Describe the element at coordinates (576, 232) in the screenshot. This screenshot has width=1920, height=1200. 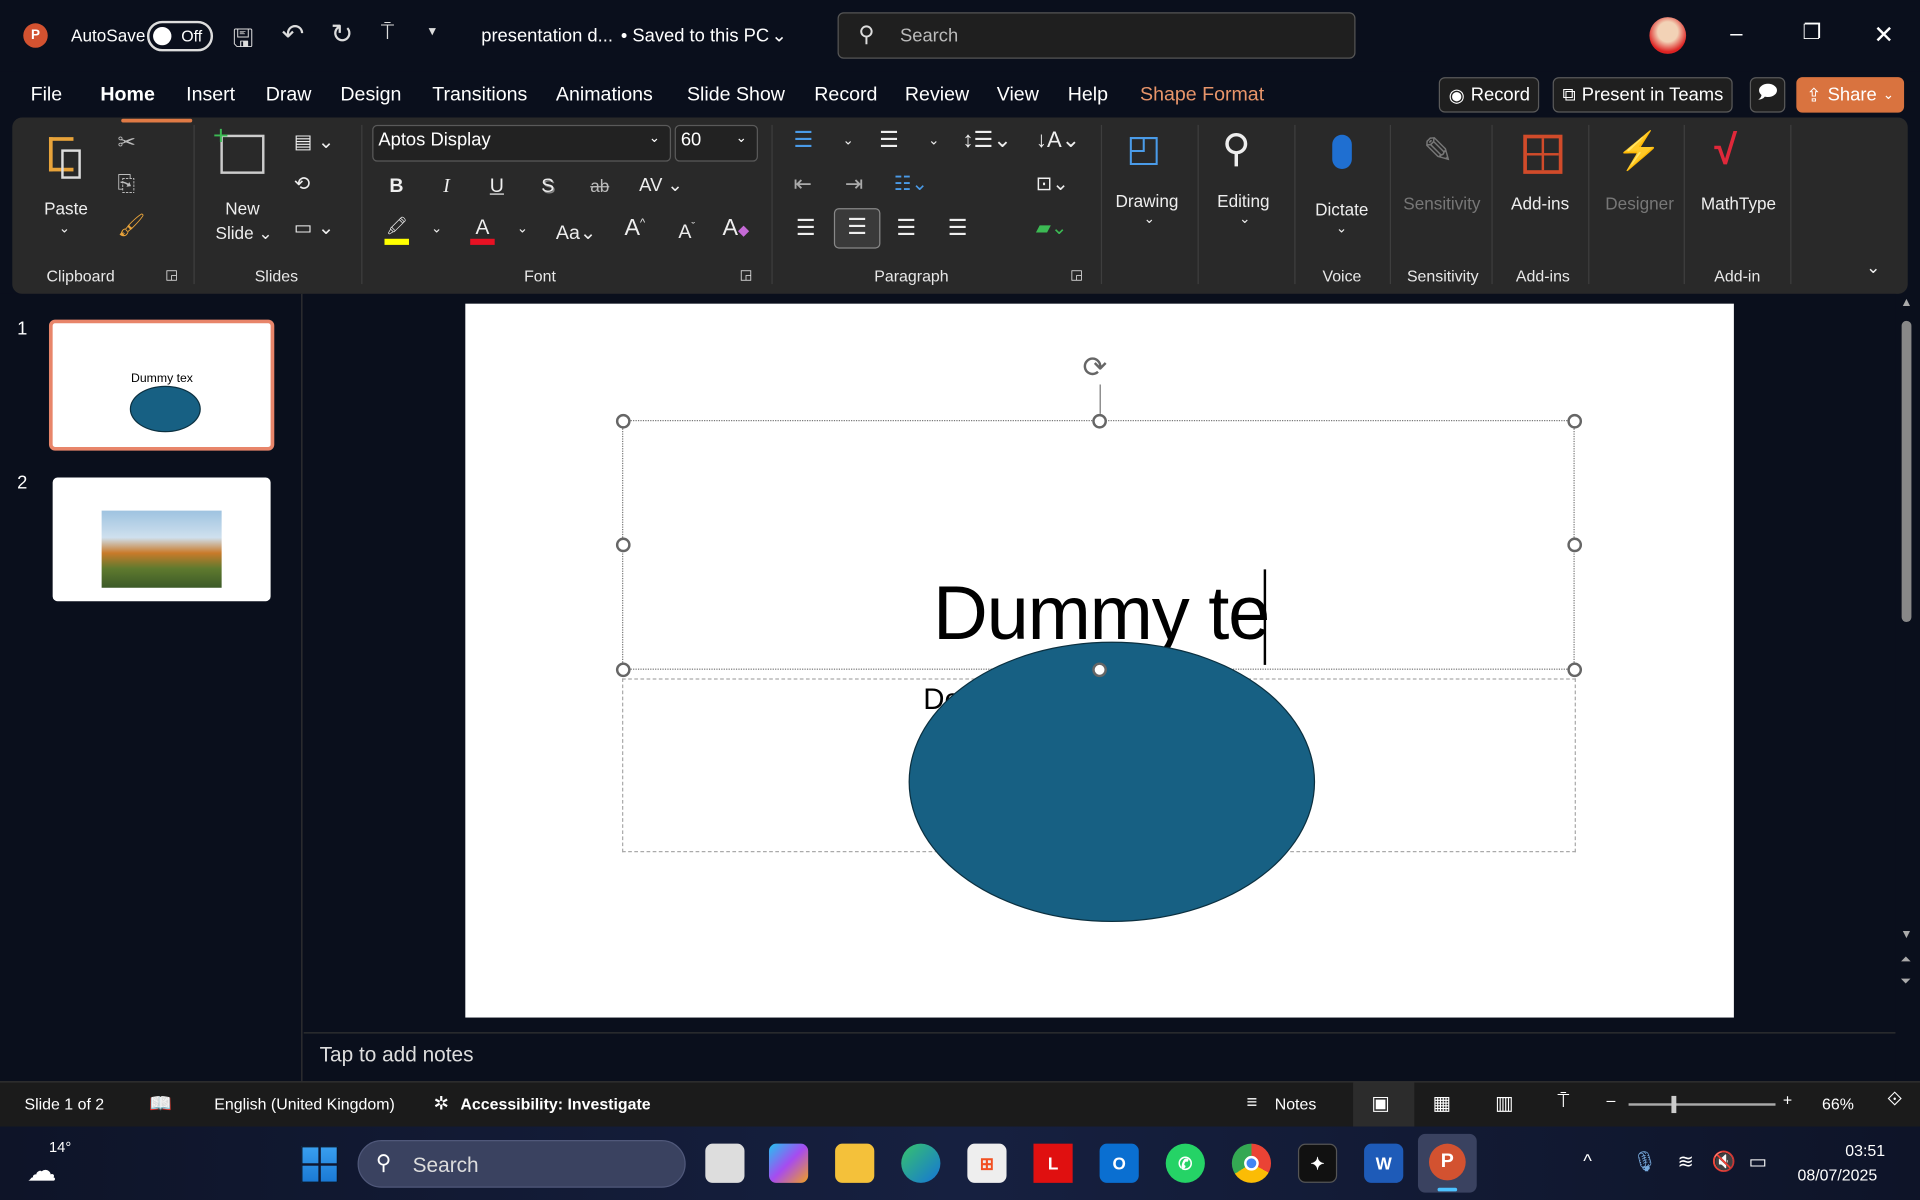
I see `change-case-button: Aa⌄` at that location.